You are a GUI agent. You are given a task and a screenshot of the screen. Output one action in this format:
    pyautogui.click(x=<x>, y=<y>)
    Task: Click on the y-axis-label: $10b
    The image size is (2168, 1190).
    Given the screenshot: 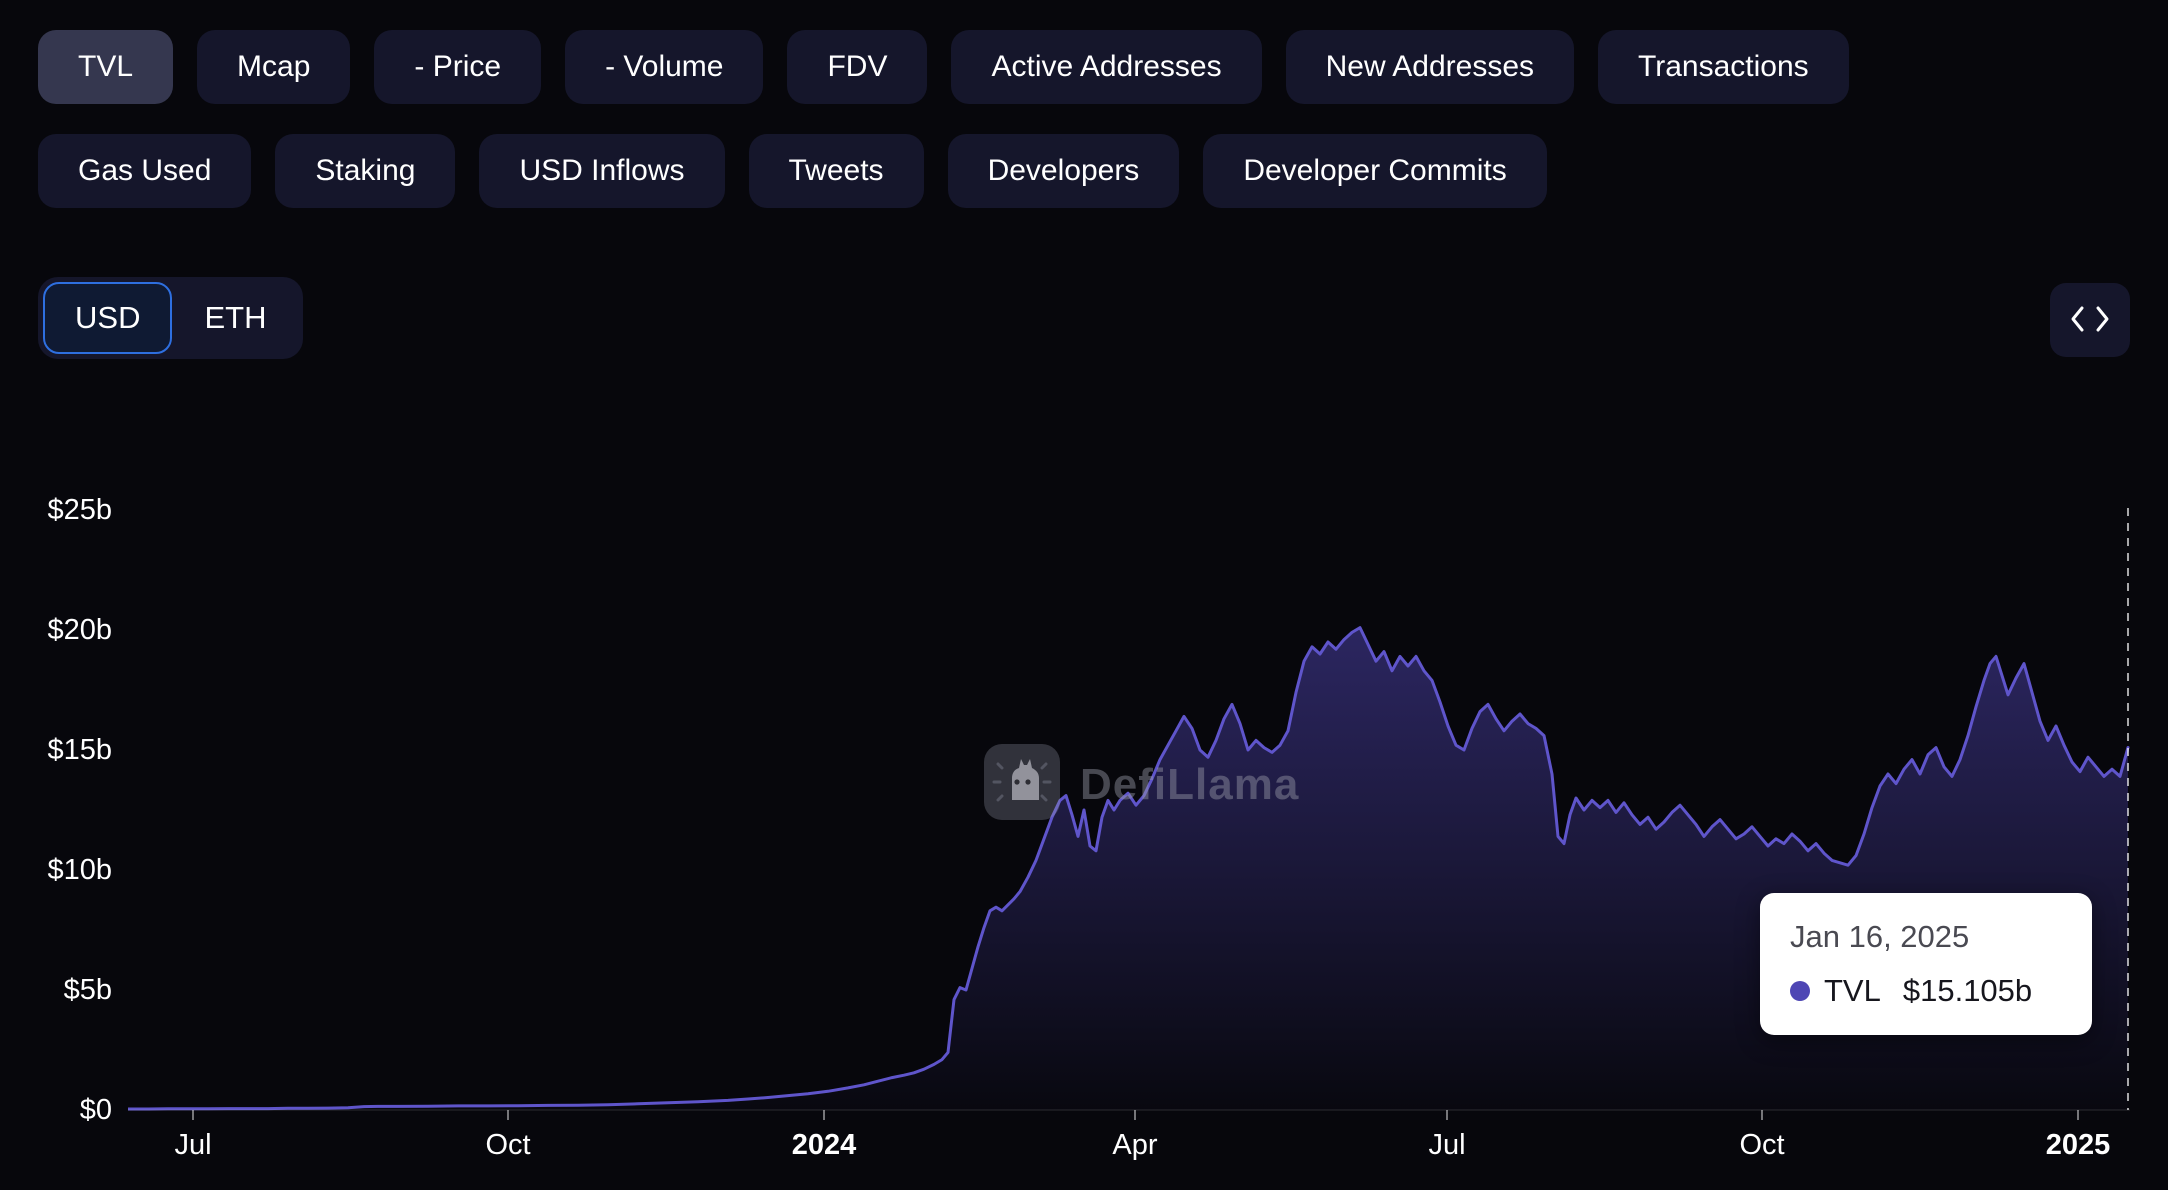 What is the action you would take?
    pyautogui.click(x=79, y=870)
    